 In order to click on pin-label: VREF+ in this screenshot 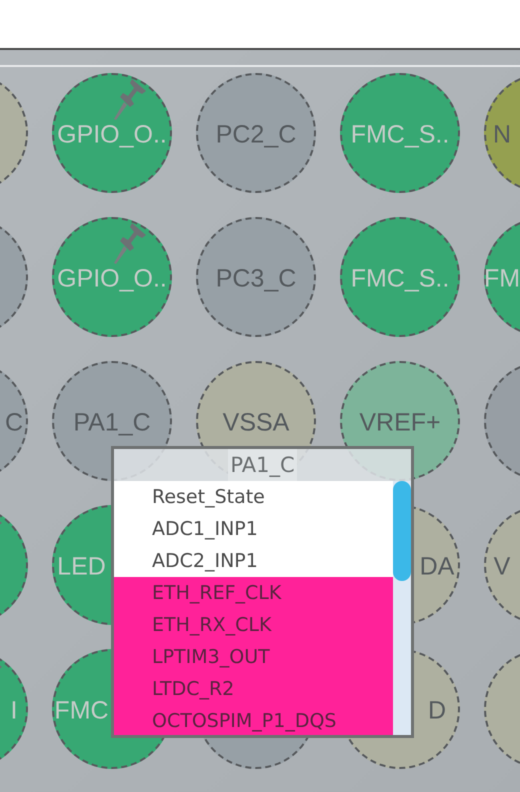, I will do `click(400, 423)`.